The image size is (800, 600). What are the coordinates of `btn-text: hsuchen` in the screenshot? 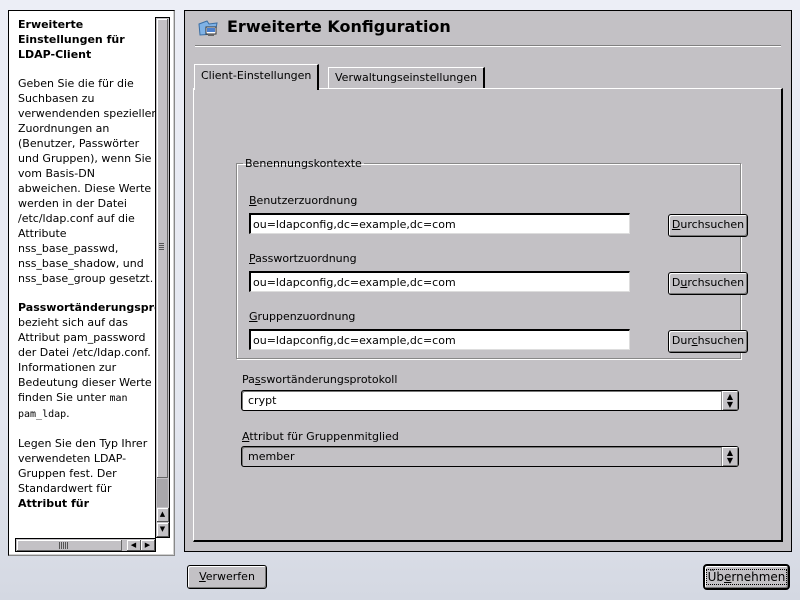 It's located at (721, 340).